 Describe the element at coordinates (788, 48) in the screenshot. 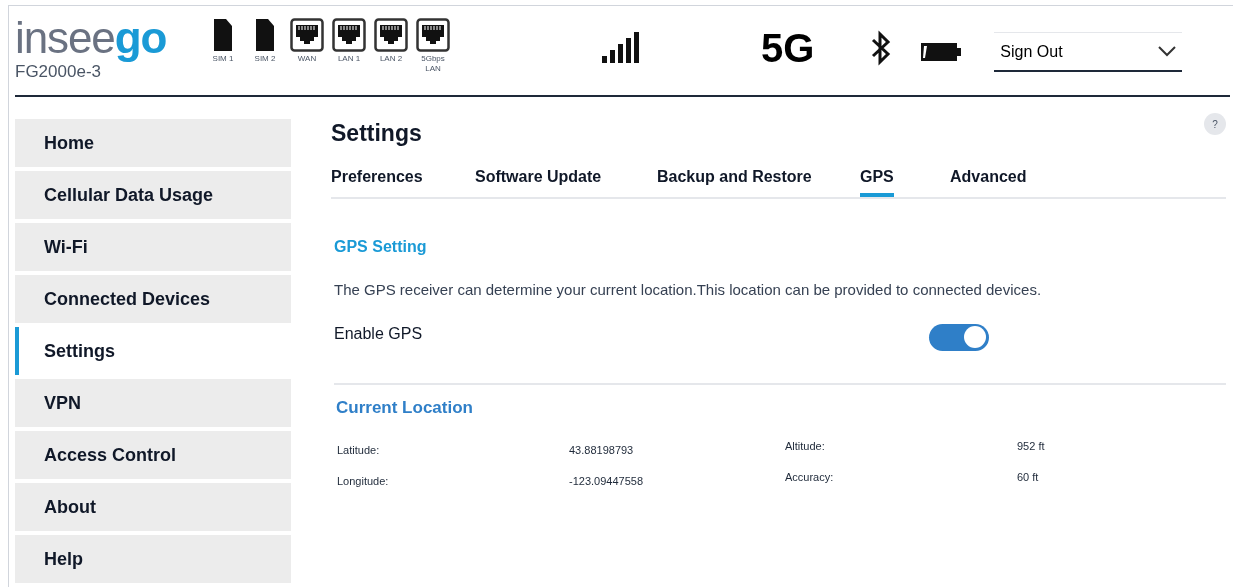

I see `network-type: 5G` at that location.